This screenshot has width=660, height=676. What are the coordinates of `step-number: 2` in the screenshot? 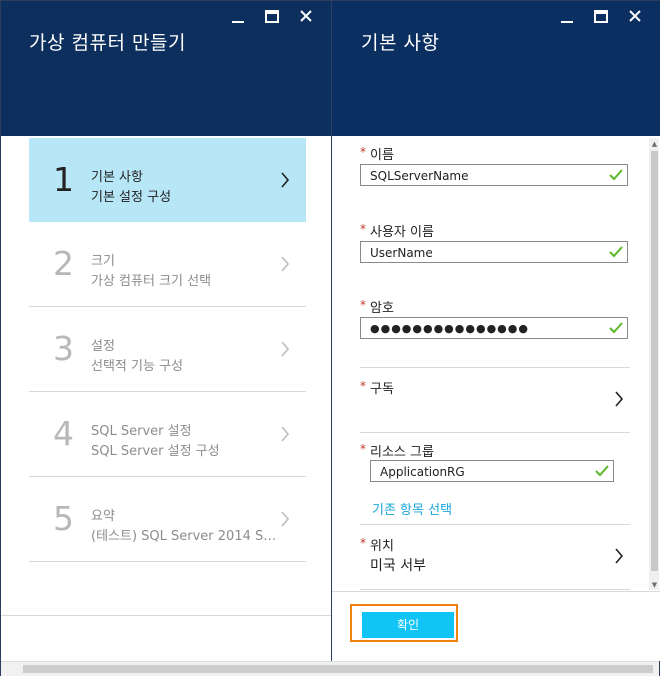 It's located at (63, 263).